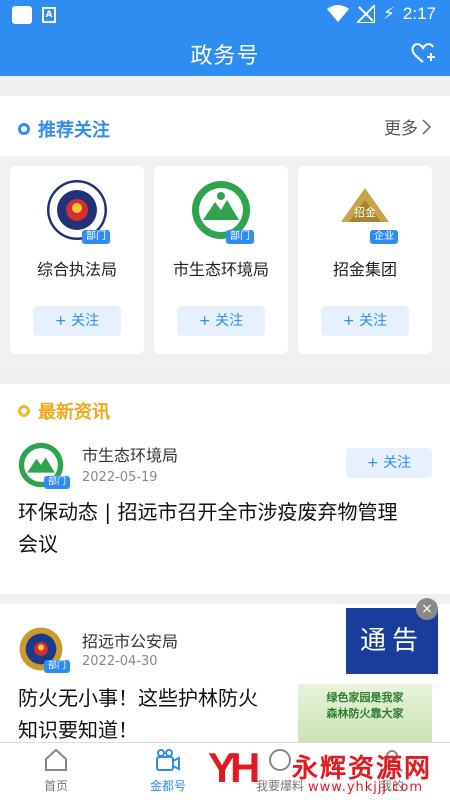 Image resolution: width=450 pixels, height=800 pixels. Describe the element at coordinates (384, 237) in the screenshot. I see `category-tag: 企业` at that location.